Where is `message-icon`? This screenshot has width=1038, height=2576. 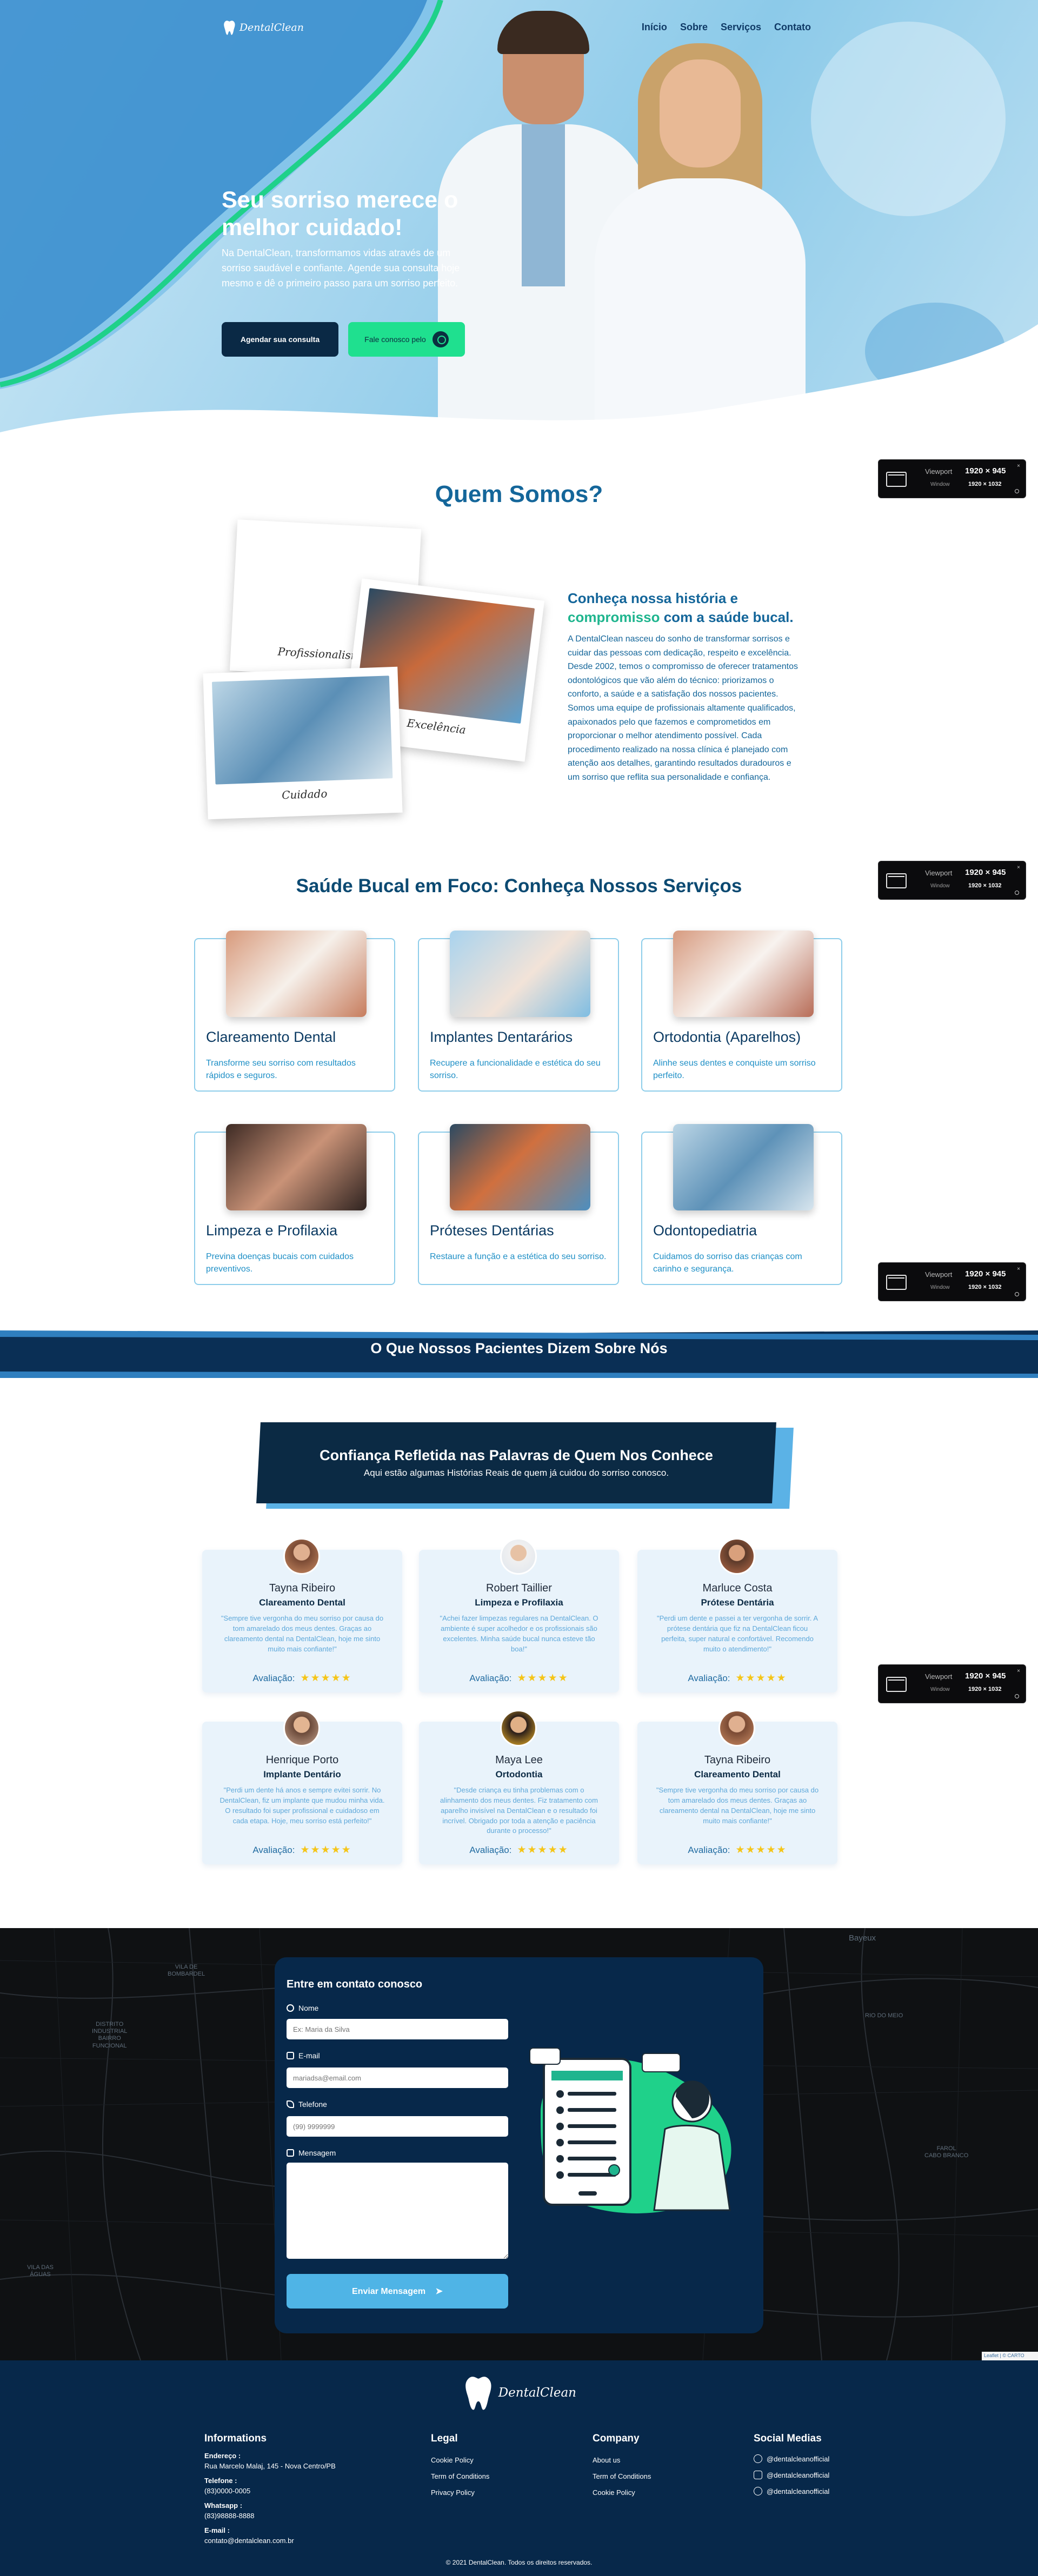 message-icon is located at coordinates (290, 2153).